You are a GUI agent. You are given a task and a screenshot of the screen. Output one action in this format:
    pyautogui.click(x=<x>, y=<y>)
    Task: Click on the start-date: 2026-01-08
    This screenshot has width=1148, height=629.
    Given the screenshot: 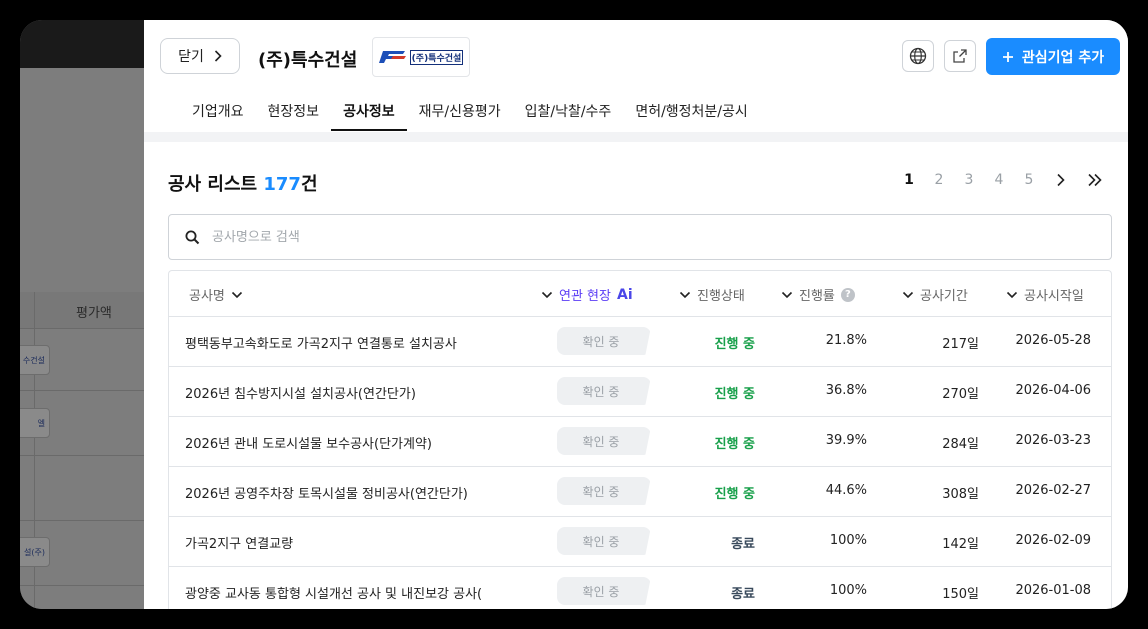 What is the action you would take?
    pyautogui.click(x=1053, y=590)
    